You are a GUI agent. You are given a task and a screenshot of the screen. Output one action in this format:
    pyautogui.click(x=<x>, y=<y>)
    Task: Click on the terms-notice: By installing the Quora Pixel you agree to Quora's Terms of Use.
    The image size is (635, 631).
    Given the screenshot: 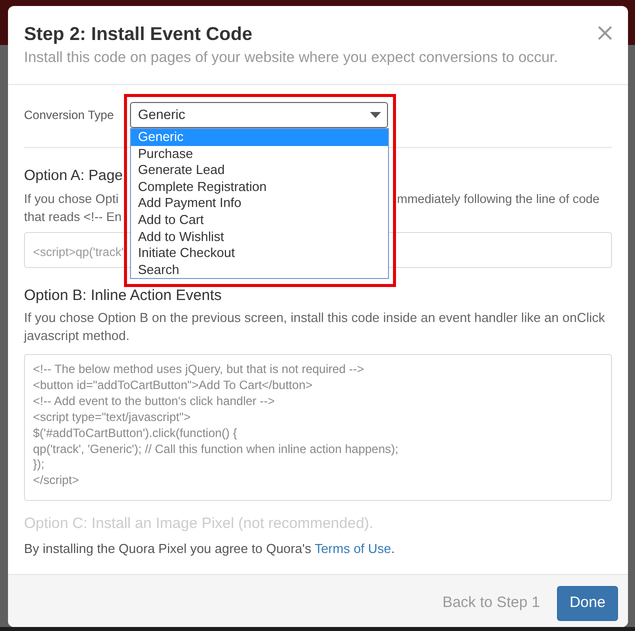 What is the action you would take?
    pyautogui.click(x=209, y=549)
    